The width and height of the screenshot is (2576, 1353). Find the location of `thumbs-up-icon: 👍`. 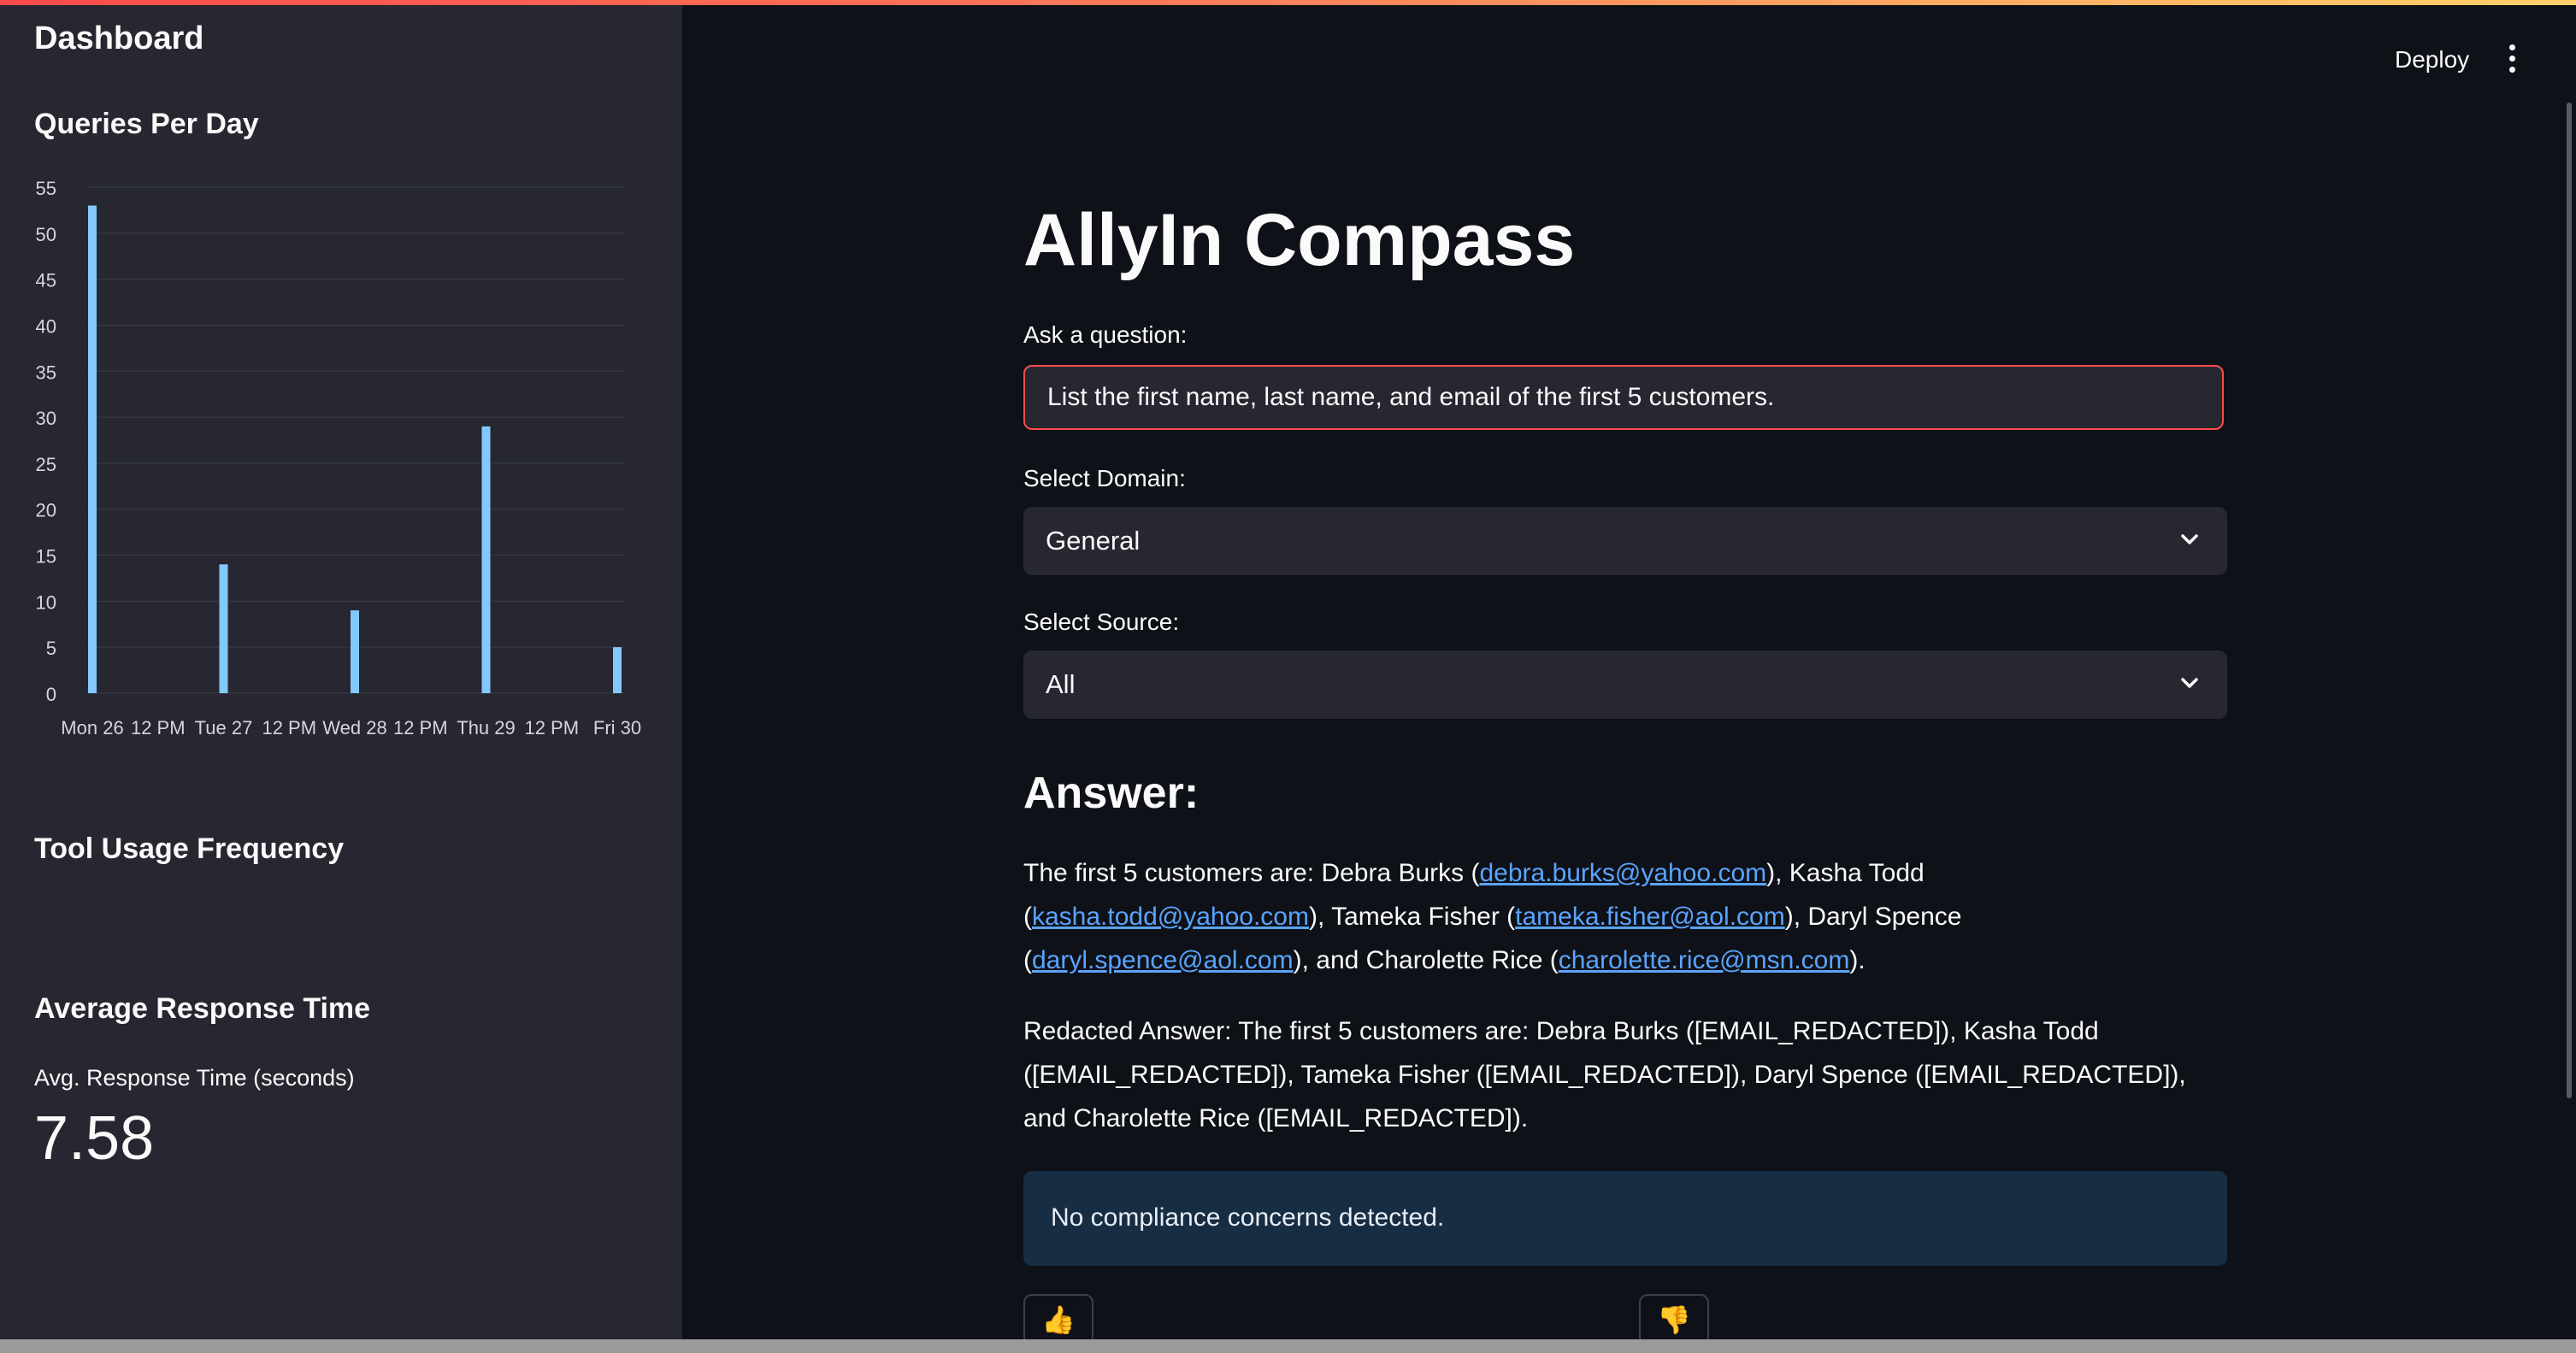

thumbs-up-icon: 👍 is located at coordinates (1059, 1319).